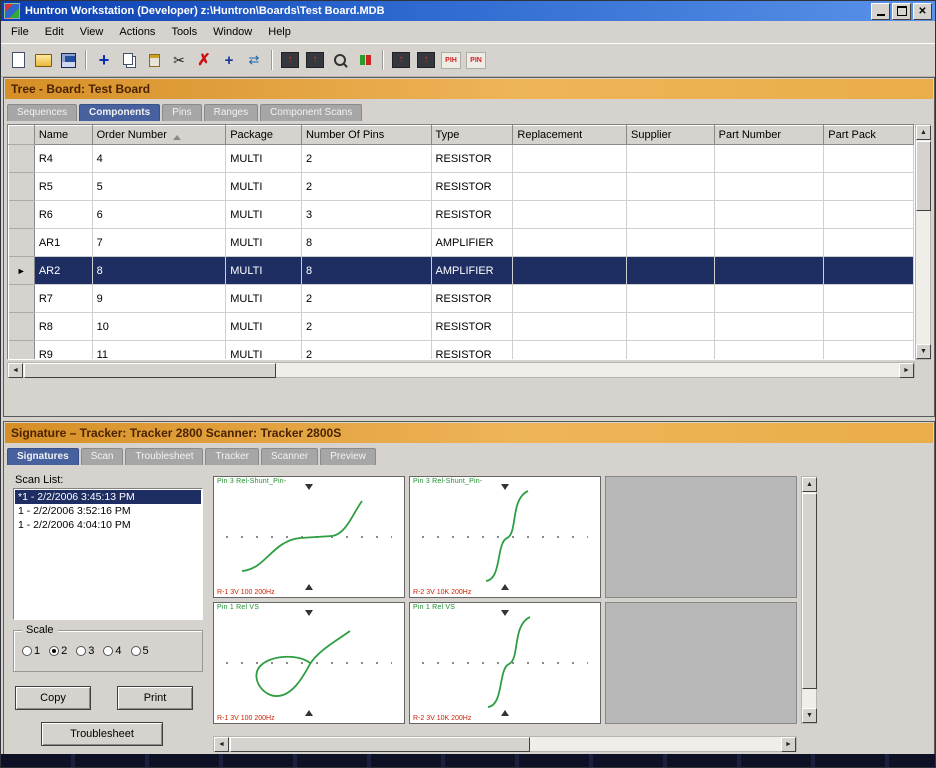  What do you see at coordinates (254, 60) in the screenshot?
I see `swap-arrows-icon: ⇄` at bounding box center [254, 60].